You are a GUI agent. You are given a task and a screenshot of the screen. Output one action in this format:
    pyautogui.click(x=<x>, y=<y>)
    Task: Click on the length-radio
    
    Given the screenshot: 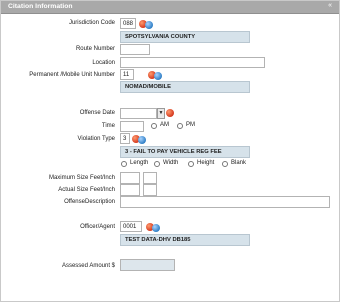 What is the action you would take?
    pyautogui.click(x=124, y=164)
    